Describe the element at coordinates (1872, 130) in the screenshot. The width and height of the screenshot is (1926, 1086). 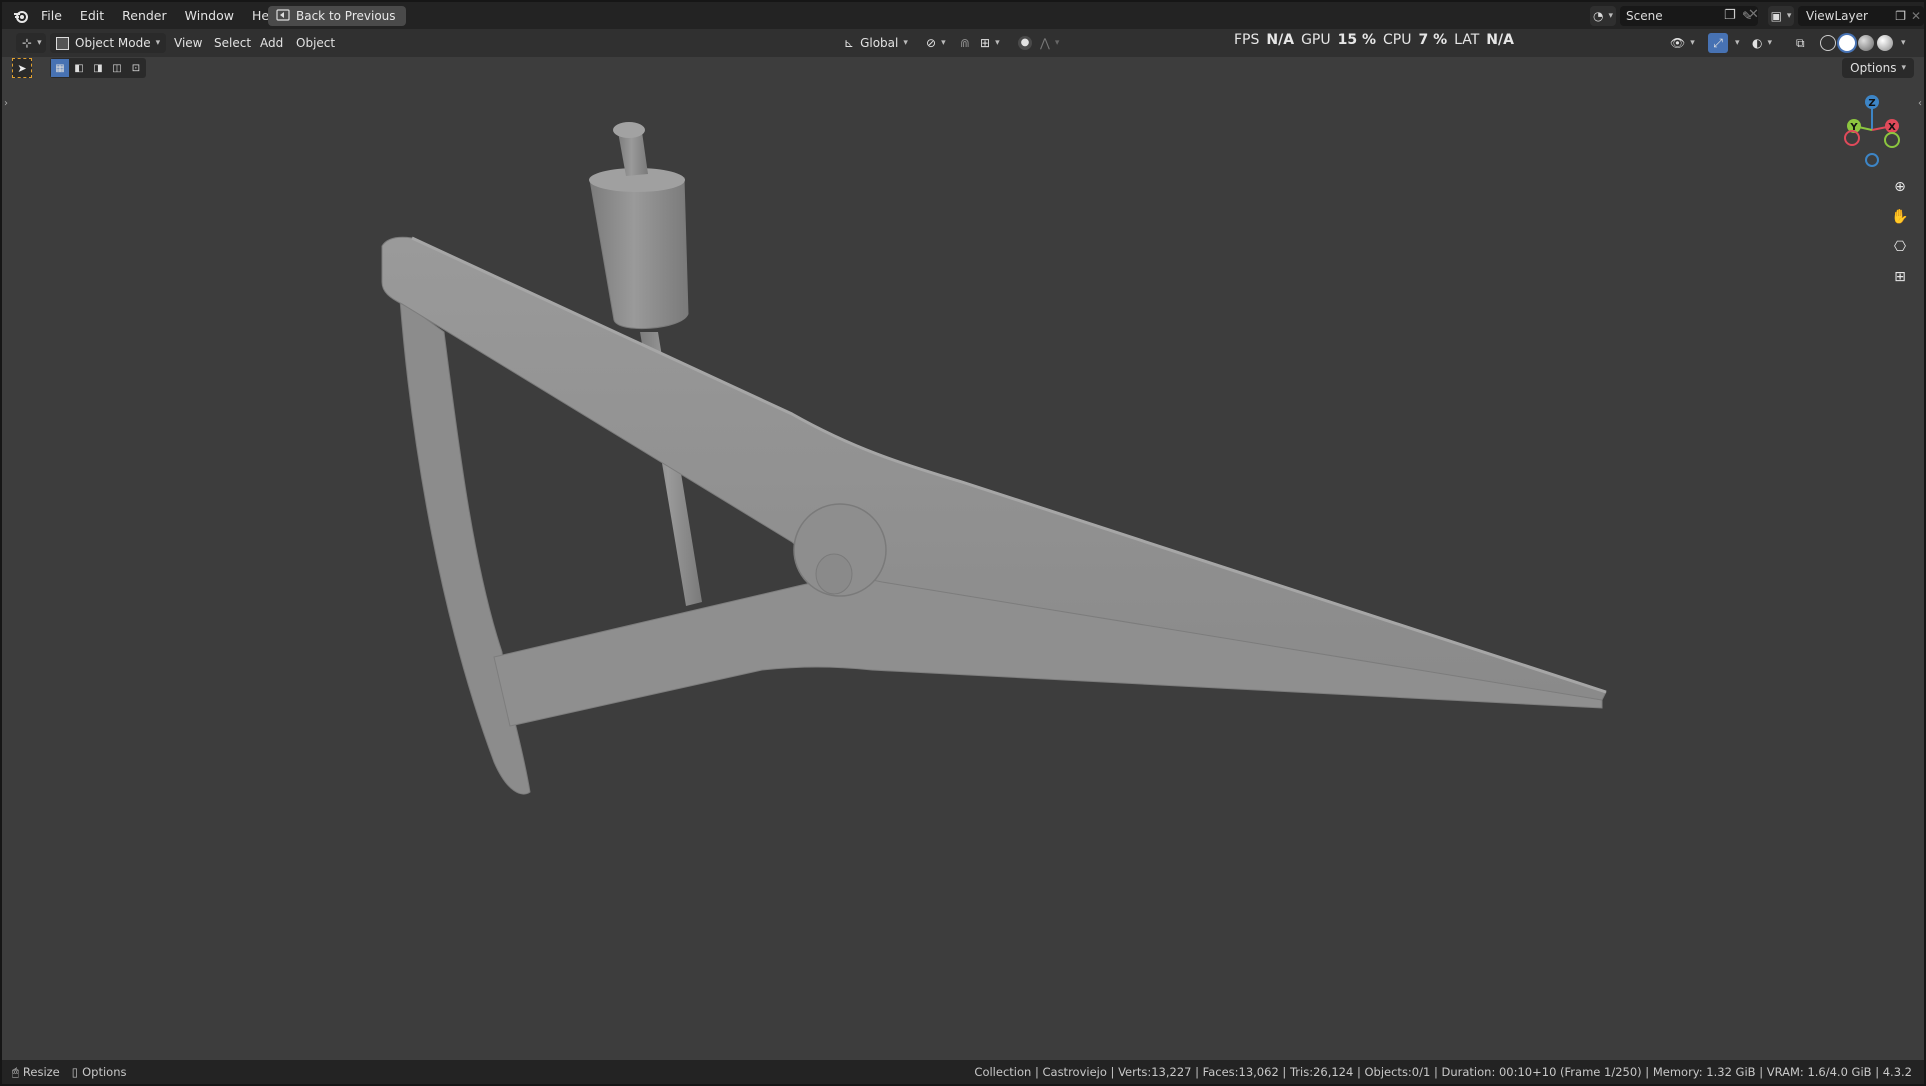
I see `axis-gizmo: Z X Y` at that location.